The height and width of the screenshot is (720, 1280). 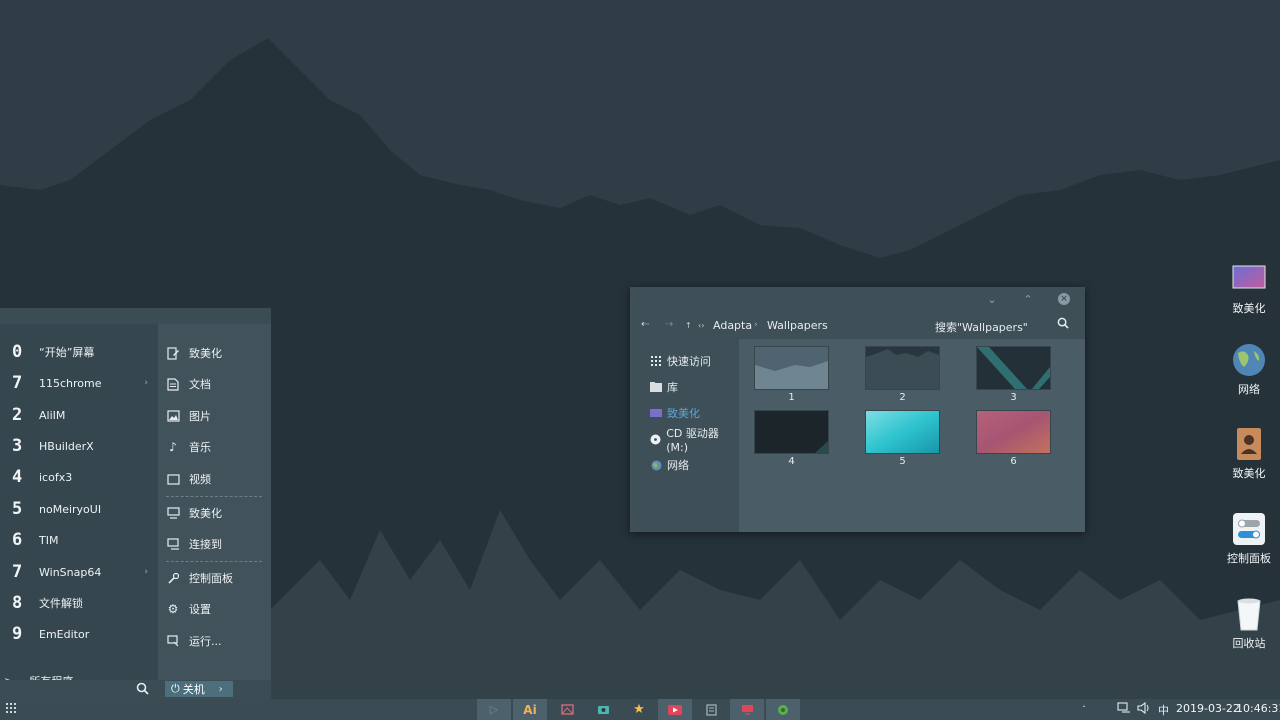 I want to click on wrench-icon, so click(x=173, y=578).